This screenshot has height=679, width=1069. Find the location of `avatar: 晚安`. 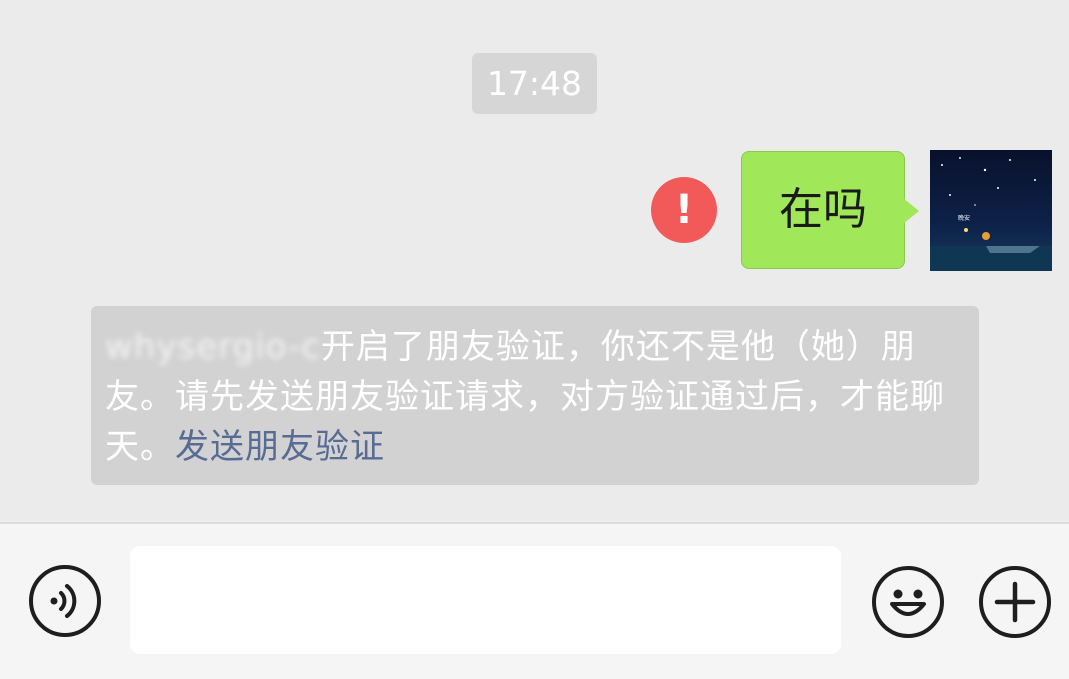

avatar: 晚安 is located at coordinates (991, 210).